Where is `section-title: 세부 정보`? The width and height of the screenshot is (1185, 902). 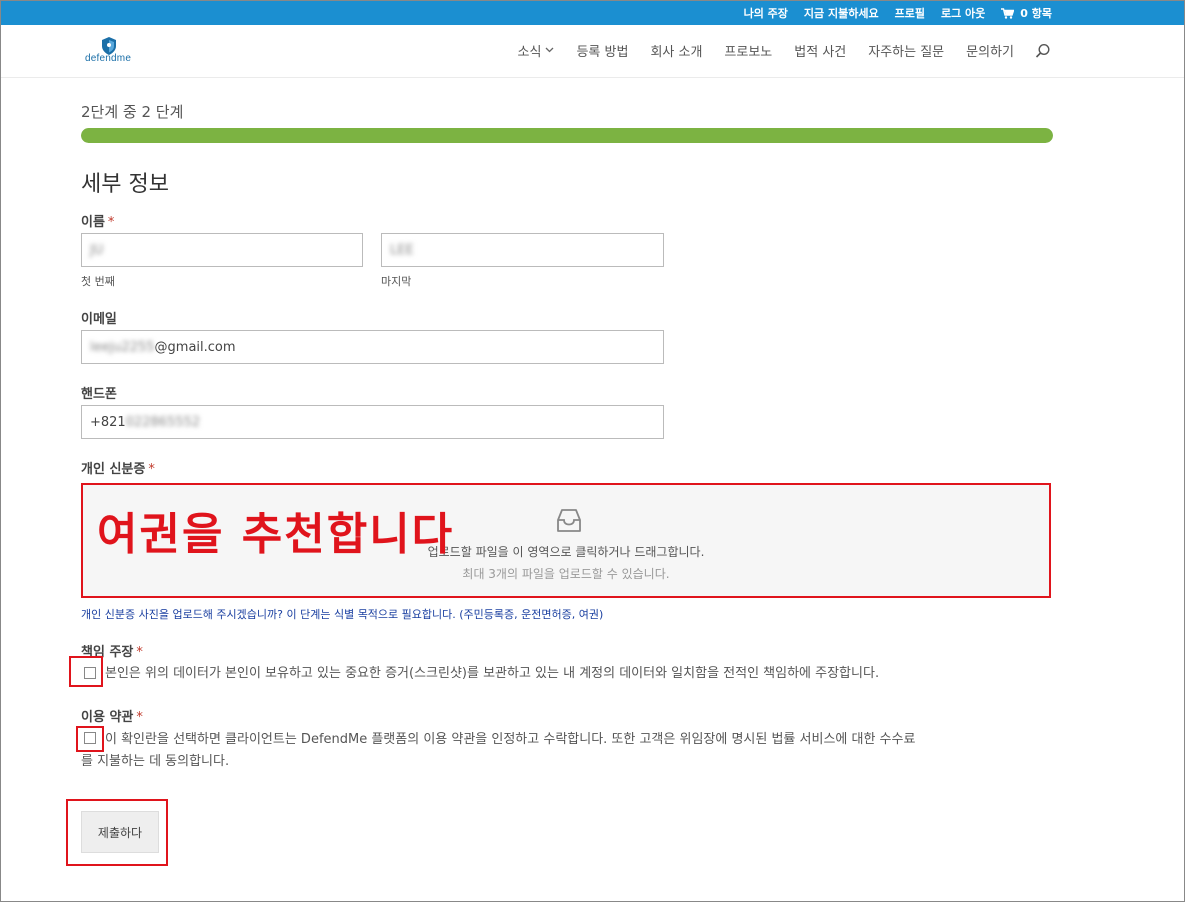
section-title: 세부 정보 is located at coordinates (125, 184).